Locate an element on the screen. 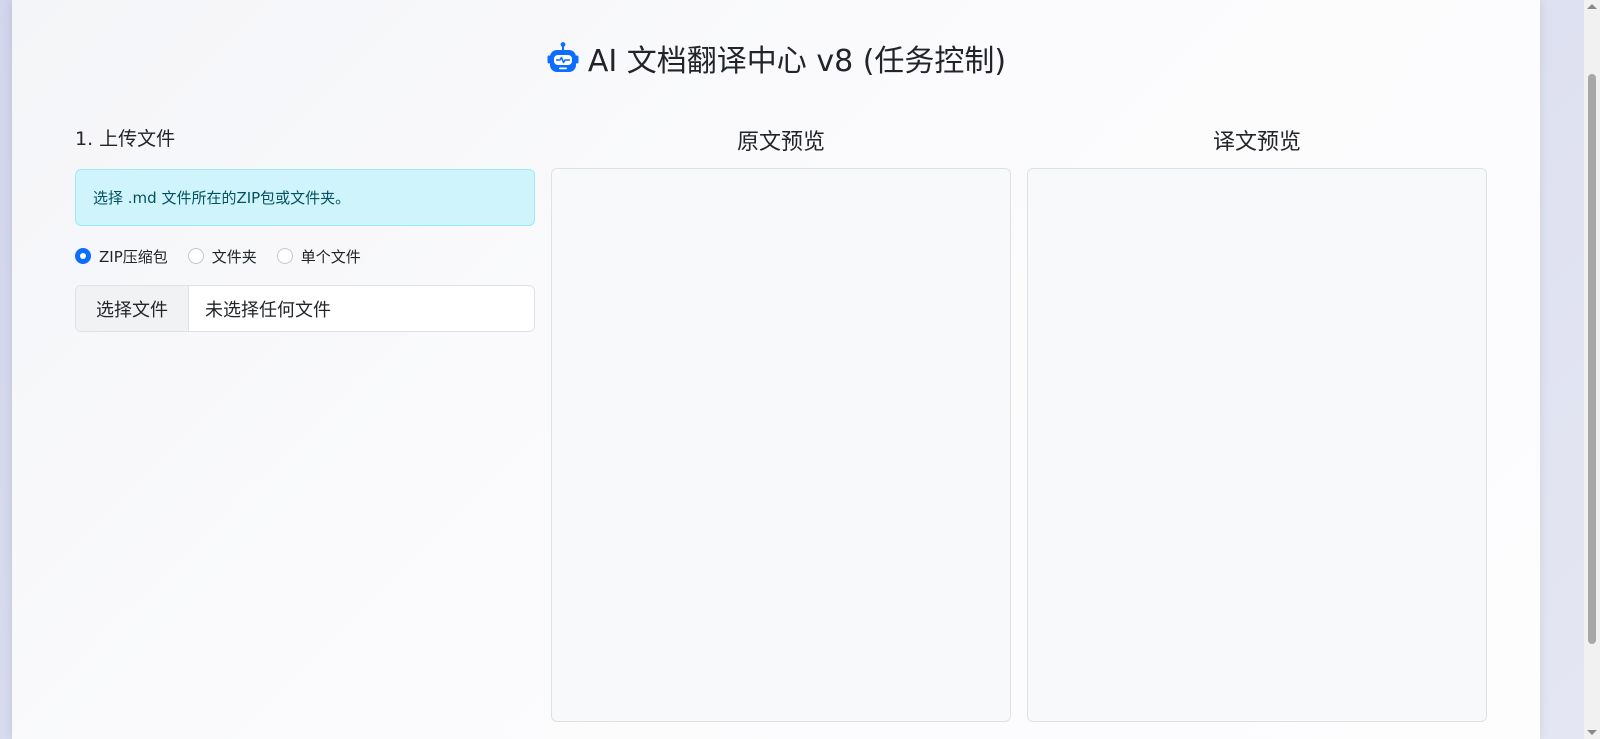 Image resolution: width=1600 pixels, height=739 pixels. upload-info-alert: 选择 .md 文件所在的ZIP包或文件夹。 is located at coordinates (305, 197).